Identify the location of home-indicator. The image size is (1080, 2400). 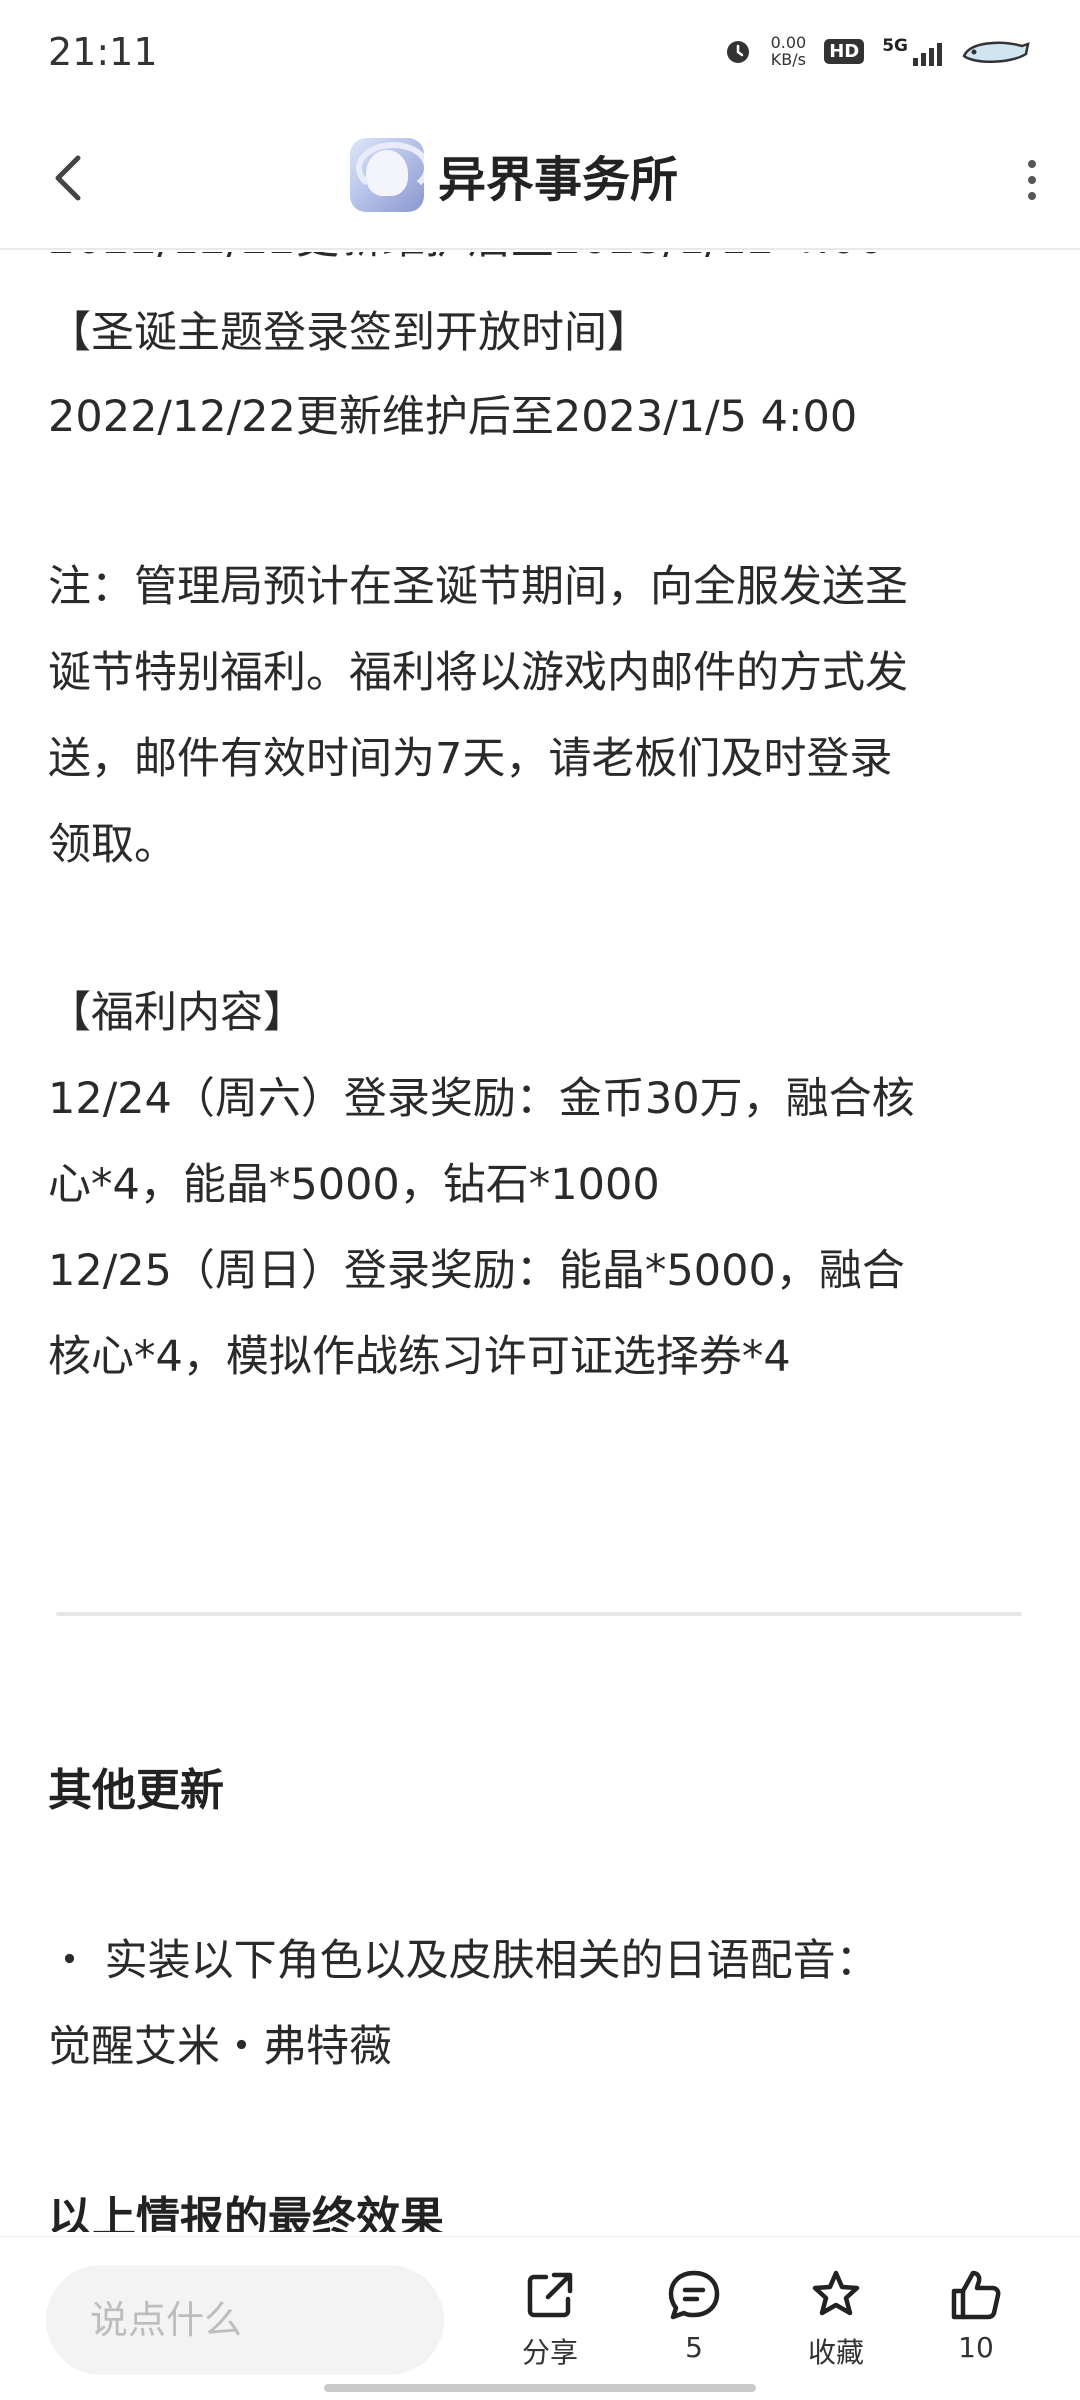
(540, 2388).